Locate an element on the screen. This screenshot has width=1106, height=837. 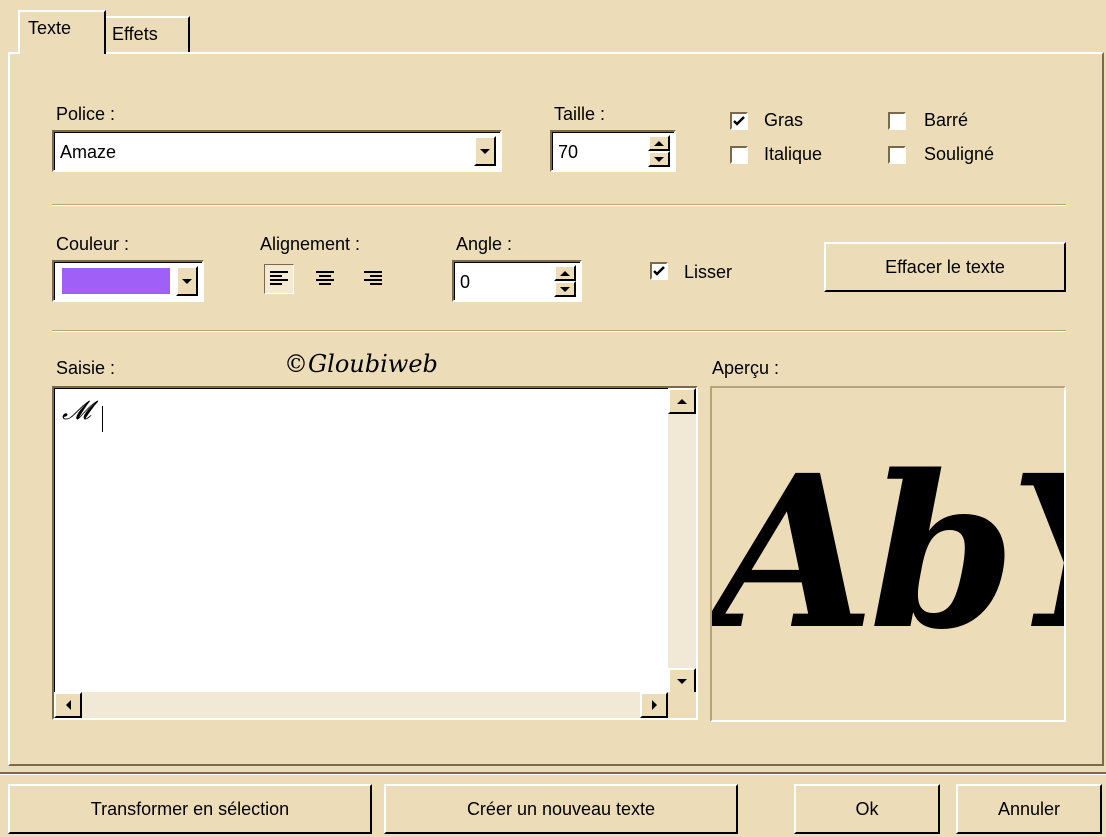
align-left-button is located at coordinates (279, 279).